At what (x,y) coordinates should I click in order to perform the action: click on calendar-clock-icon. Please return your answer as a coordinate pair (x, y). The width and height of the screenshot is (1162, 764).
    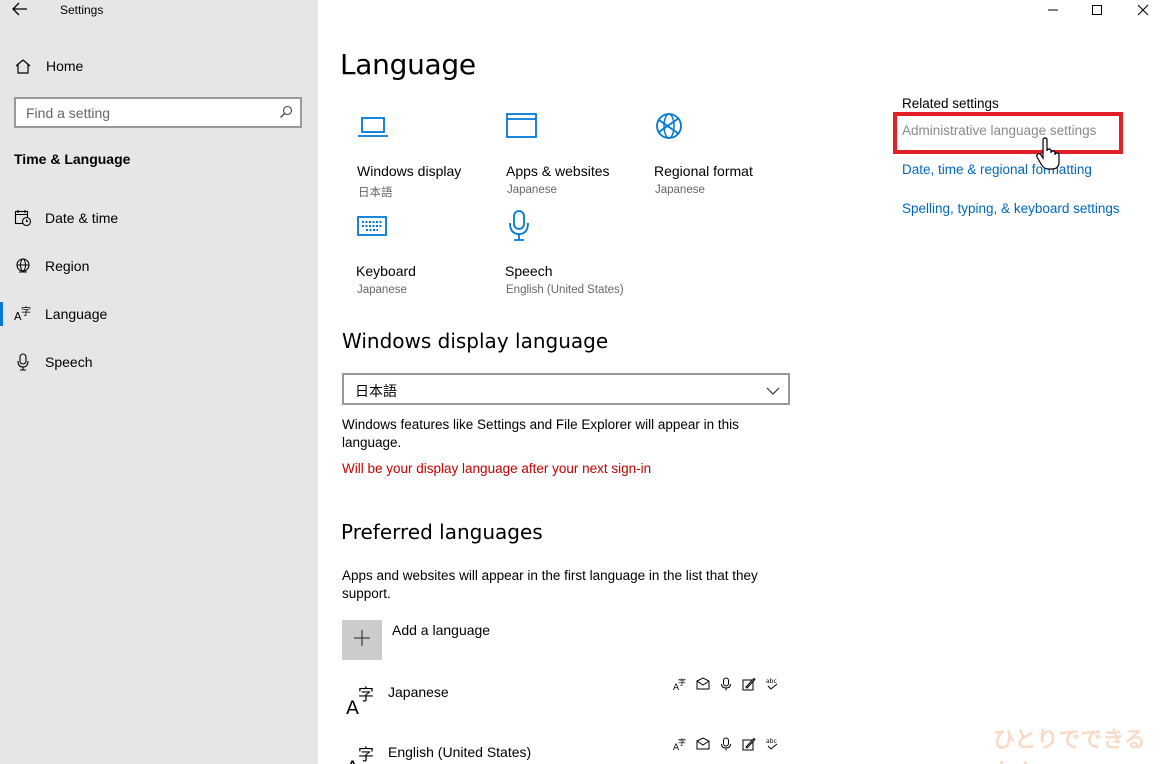
    Looking at the image, I should click on (23, 218).